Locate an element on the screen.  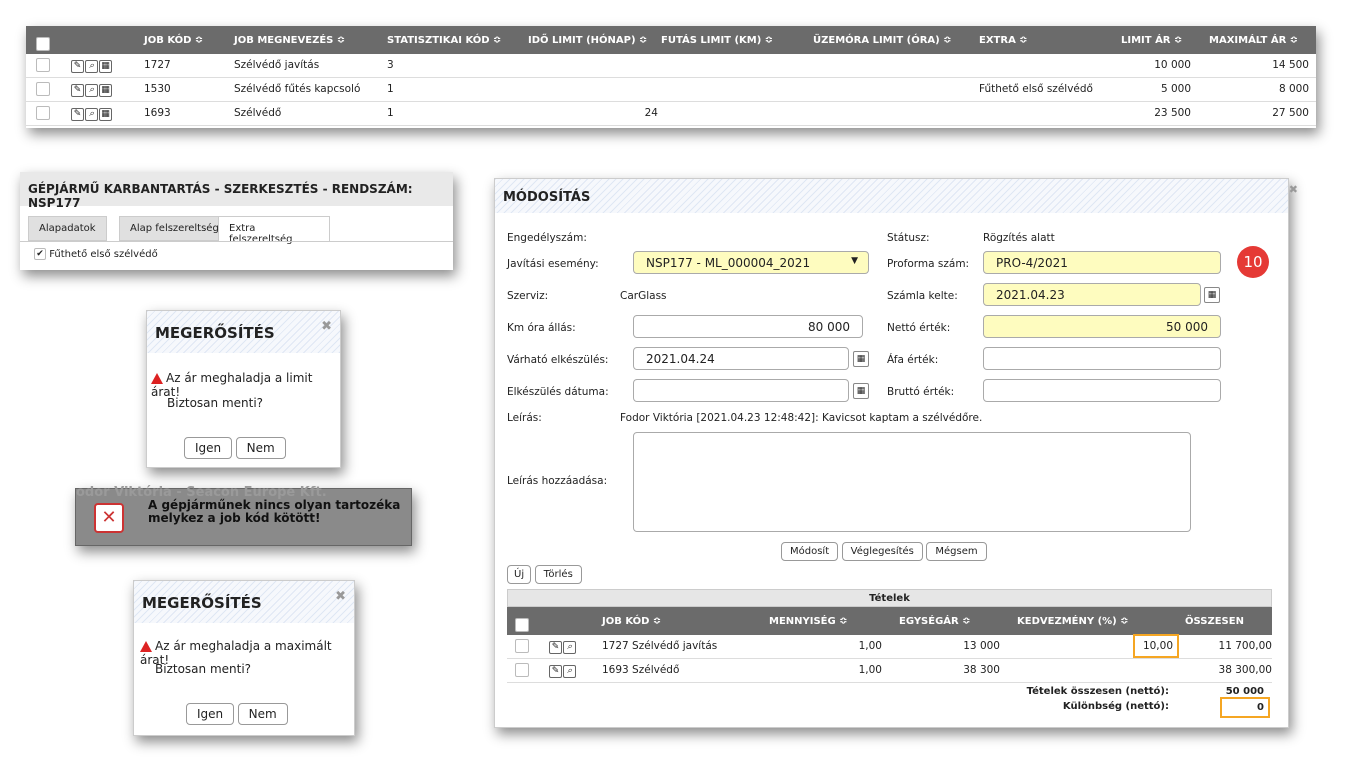
tab-basic-equipment: Alap felszereltség is located at coordinates (174, 228).